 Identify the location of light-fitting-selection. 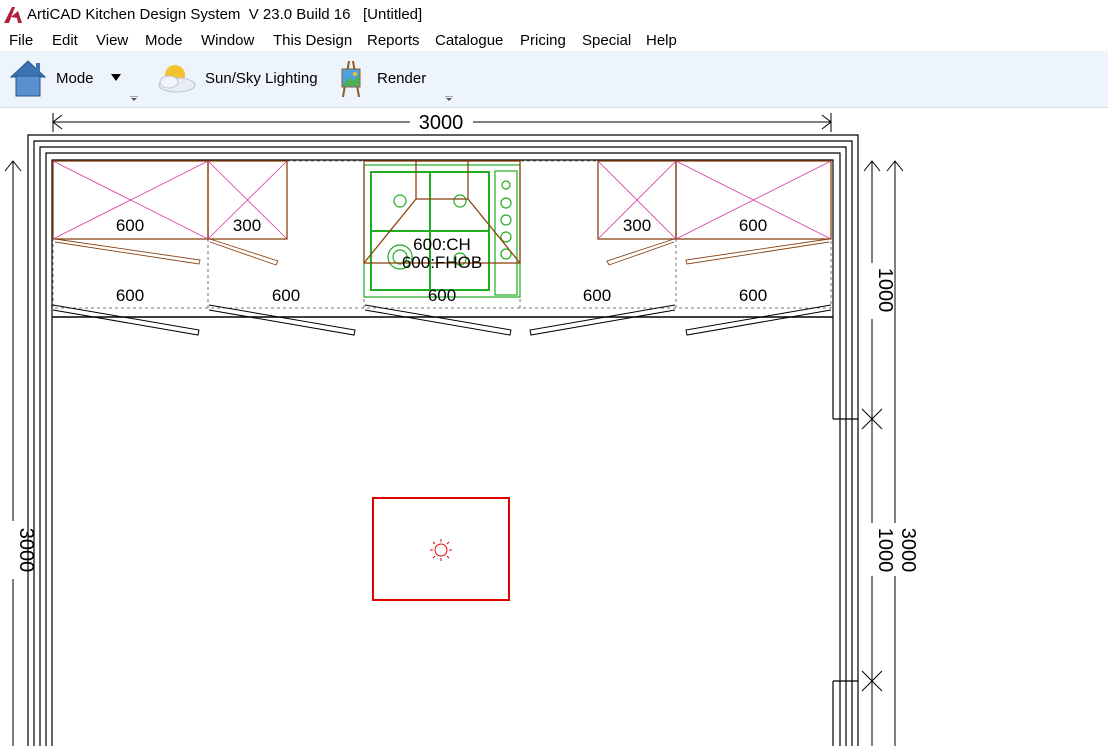
(441, 549).